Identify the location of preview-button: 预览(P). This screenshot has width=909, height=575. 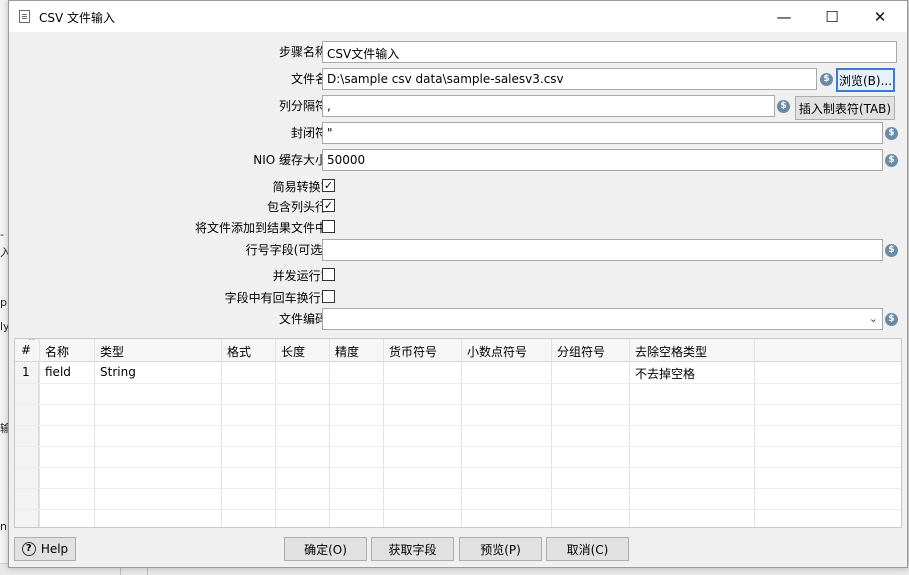
(500, 549).